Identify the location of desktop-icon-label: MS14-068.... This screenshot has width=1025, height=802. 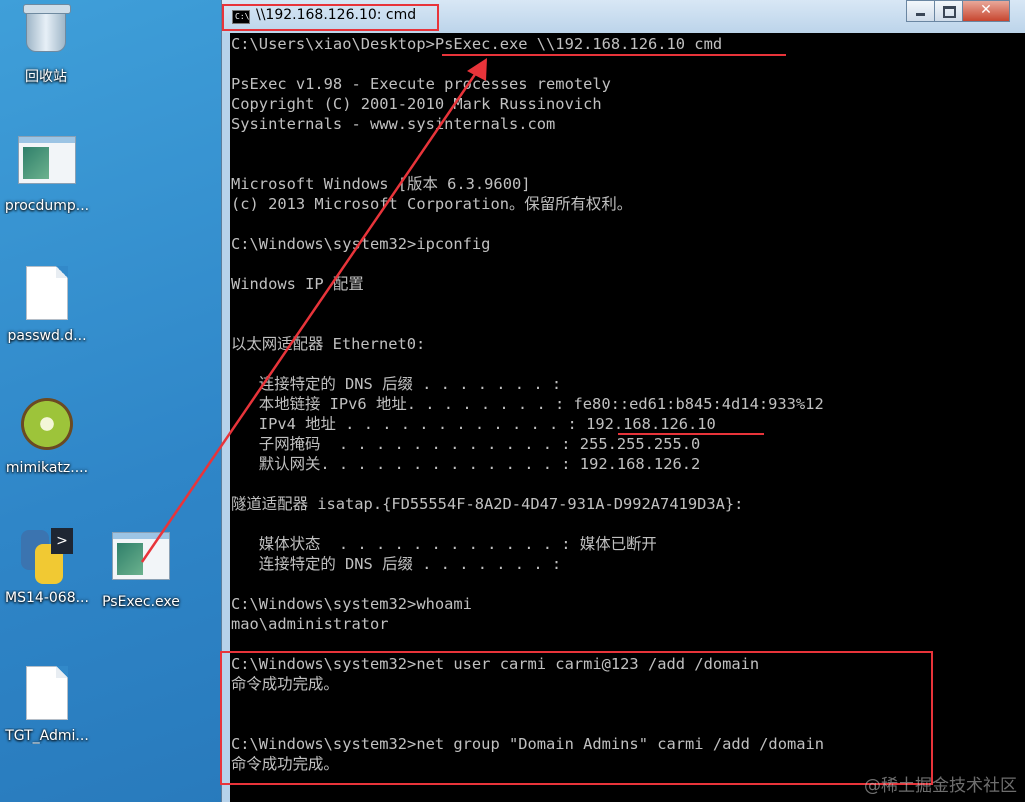
(47, 598).